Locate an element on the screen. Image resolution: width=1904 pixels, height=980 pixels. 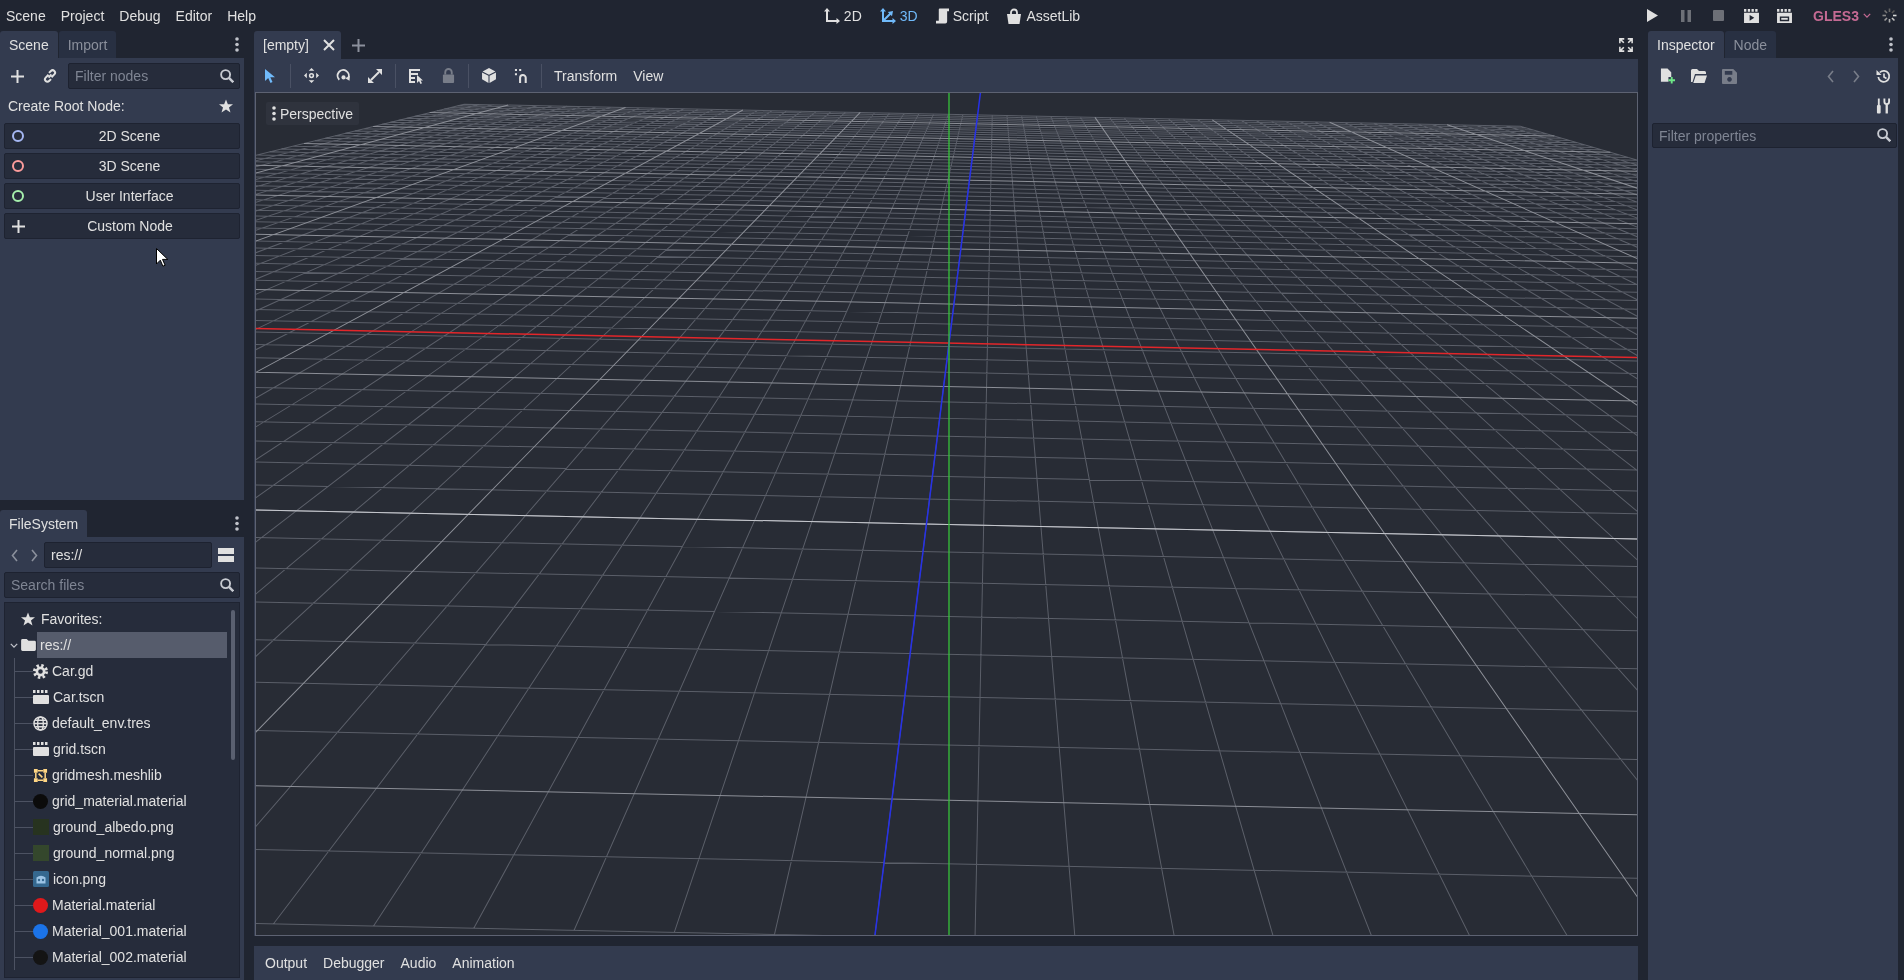
path-field: res:// is located at coordinates (128, 555).